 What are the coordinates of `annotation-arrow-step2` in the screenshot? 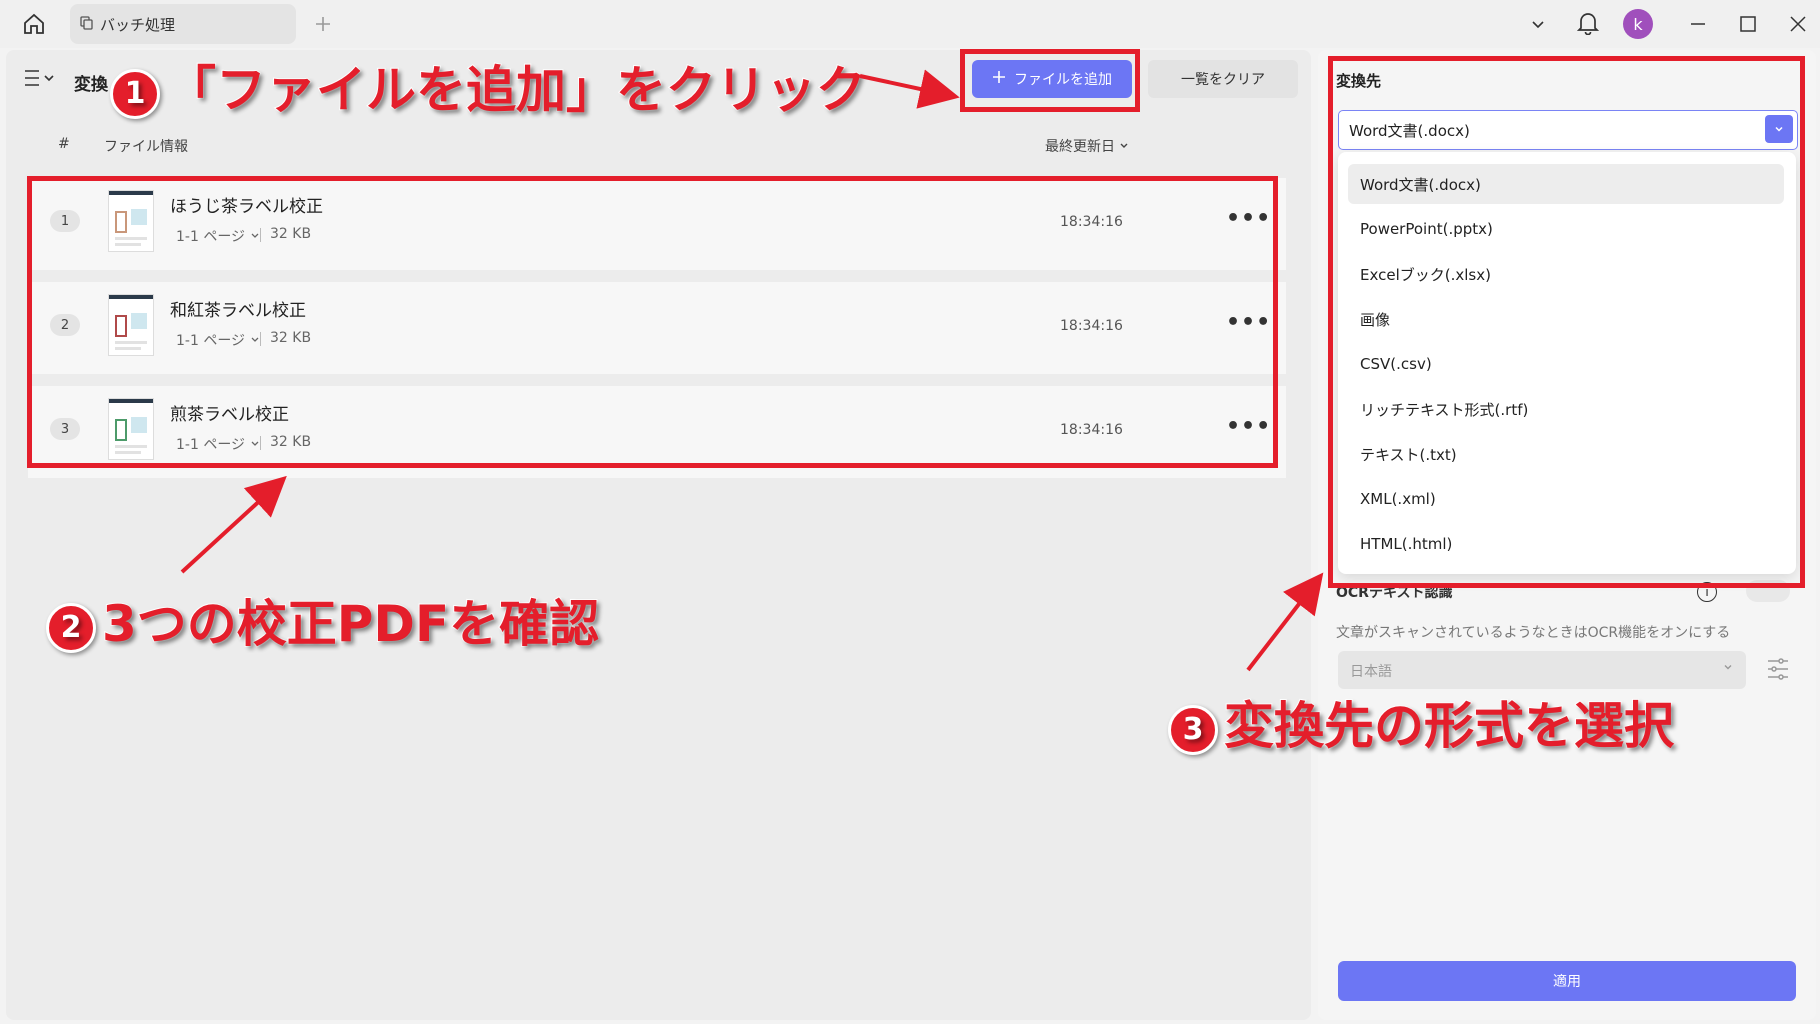 It's located at (233, 524).